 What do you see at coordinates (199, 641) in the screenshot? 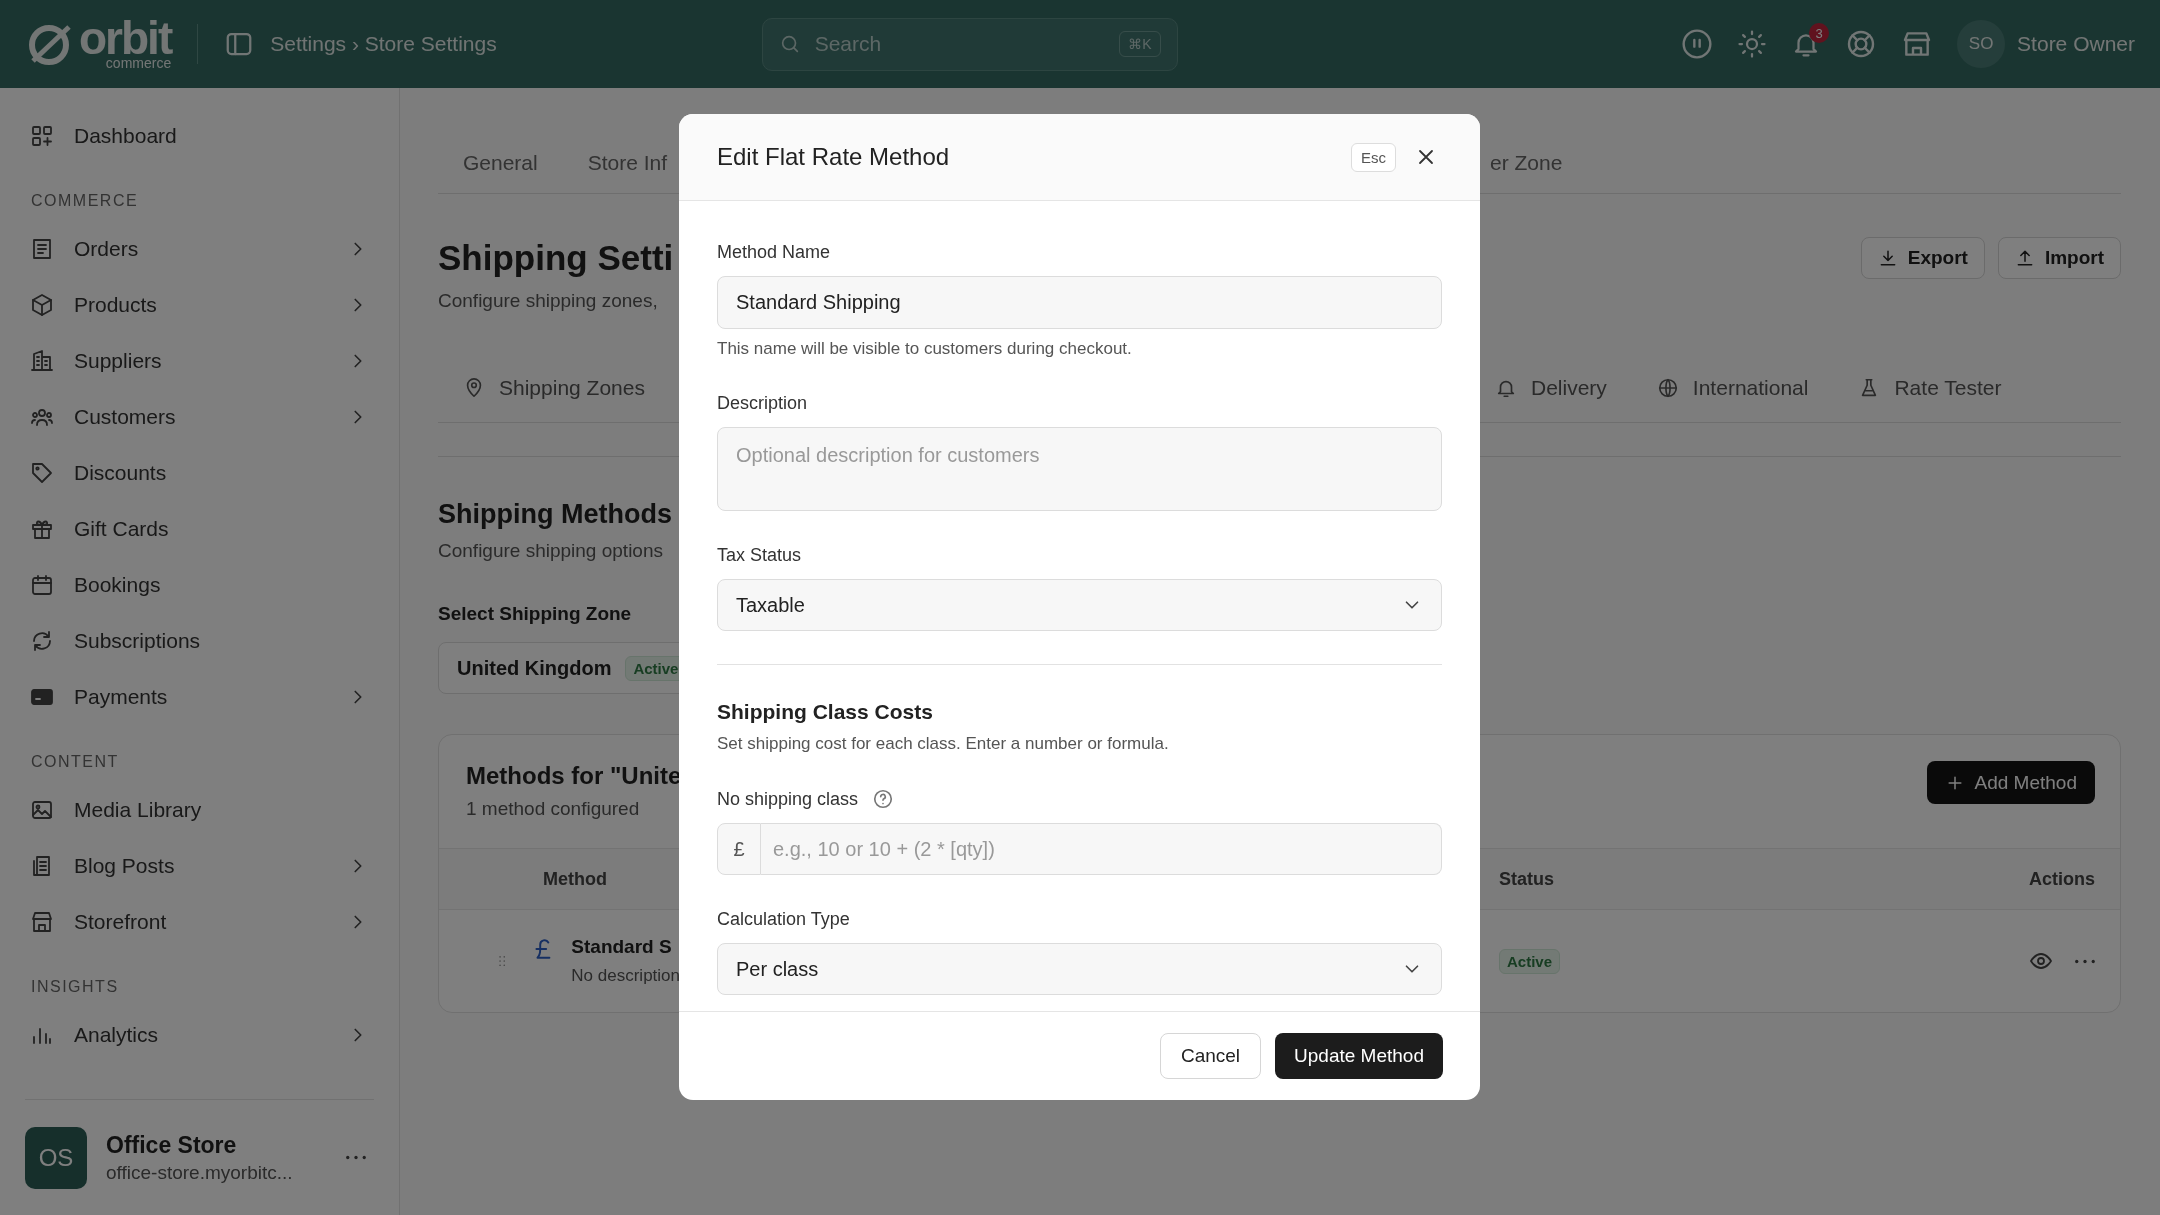
I see `sidebar-item: Subscriptions` at bounding box center [199, 641].